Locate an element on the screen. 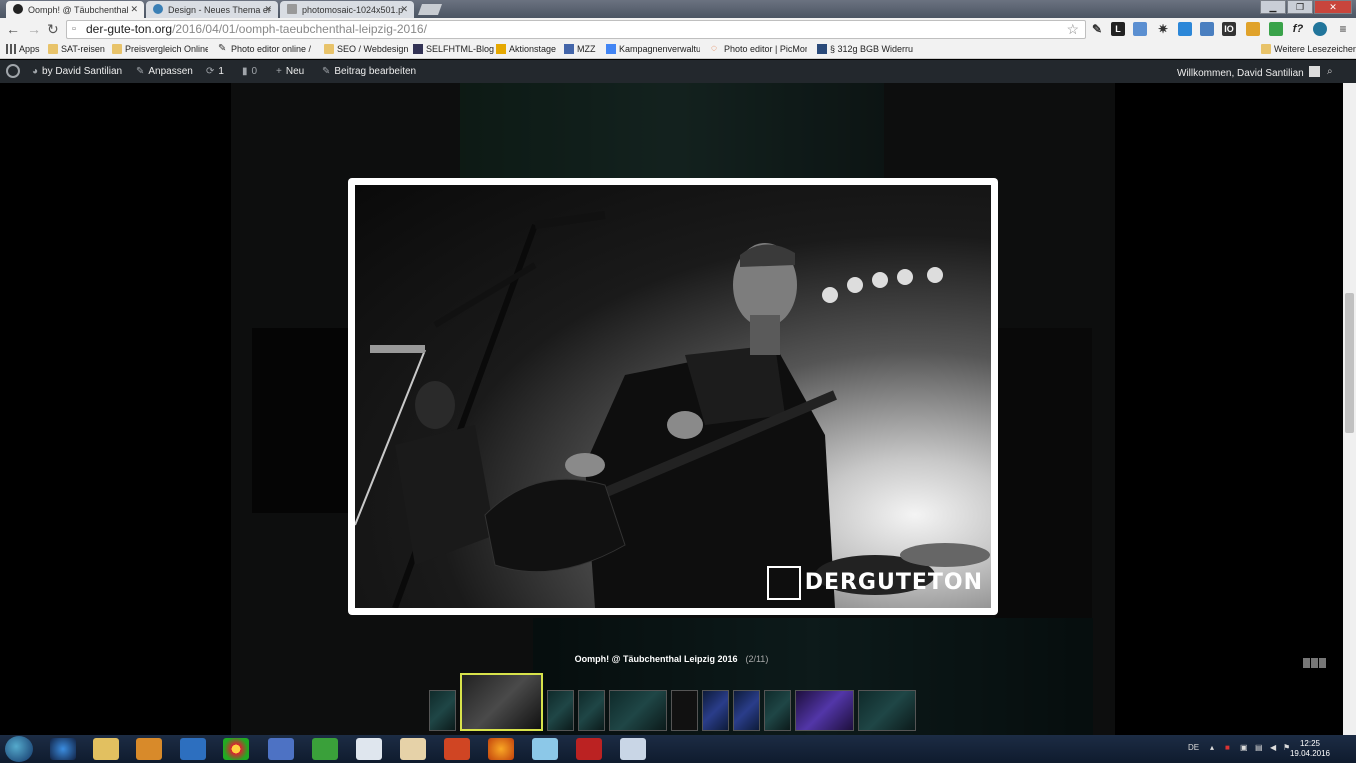 The height and width of the screenshot is (763, 1356). page-scrollbar is located at coordinates (1349, 409).